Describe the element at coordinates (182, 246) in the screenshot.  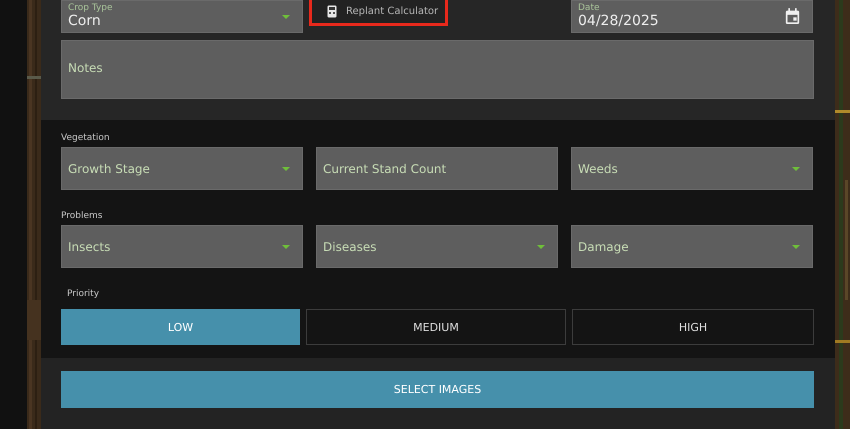
I see `dropdown-field: Insects` at that location.